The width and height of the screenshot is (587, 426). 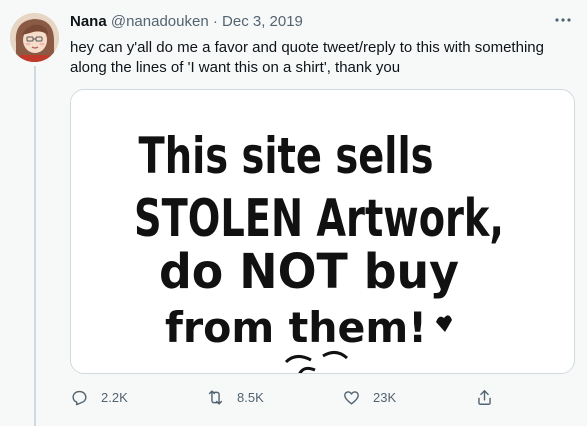 I want to click on thread-line, so click(x=35, y=246).